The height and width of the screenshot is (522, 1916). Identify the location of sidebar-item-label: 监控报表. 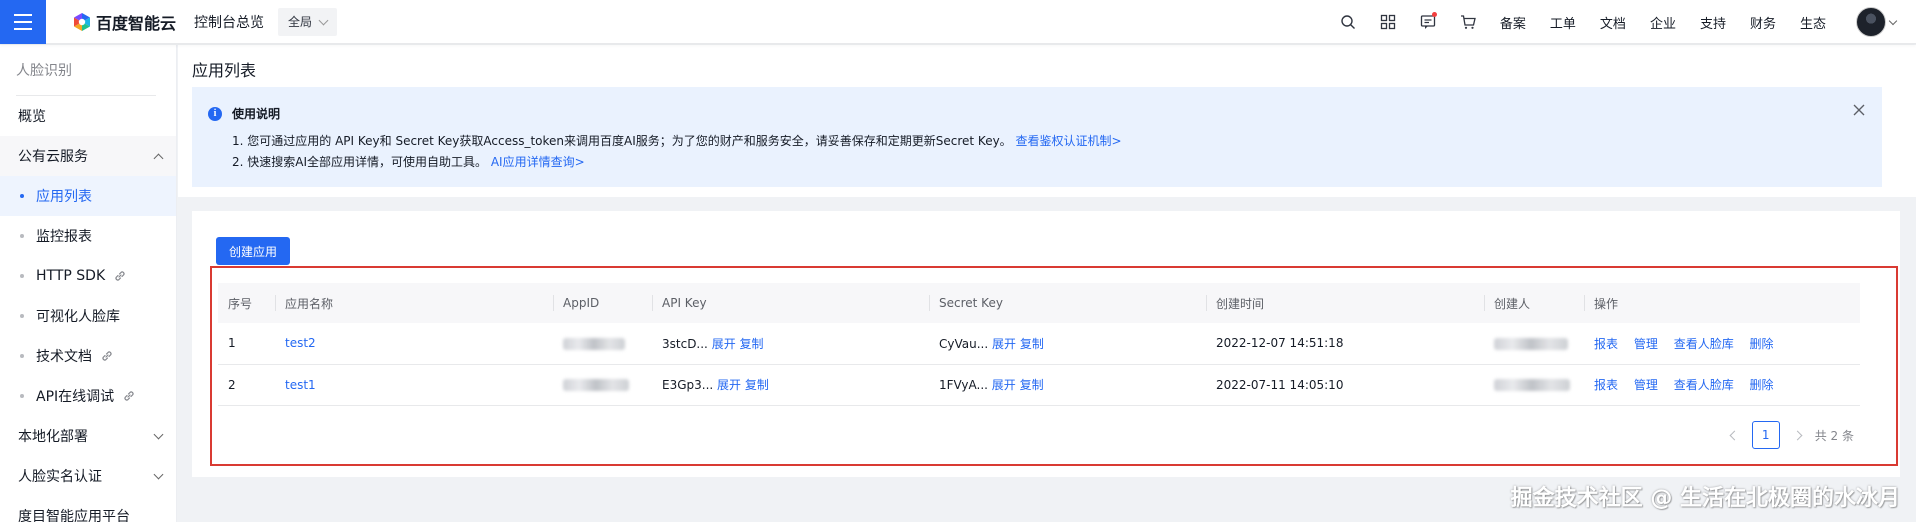
(64, 237).